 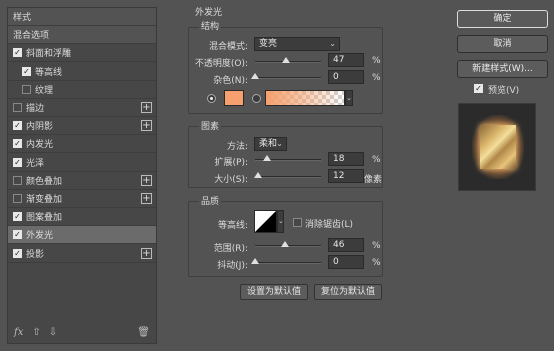 What do you see at coordinates (82, 35) in the screenshot?
I see `style-item: 混合选项` at bounding box center [82, 35].